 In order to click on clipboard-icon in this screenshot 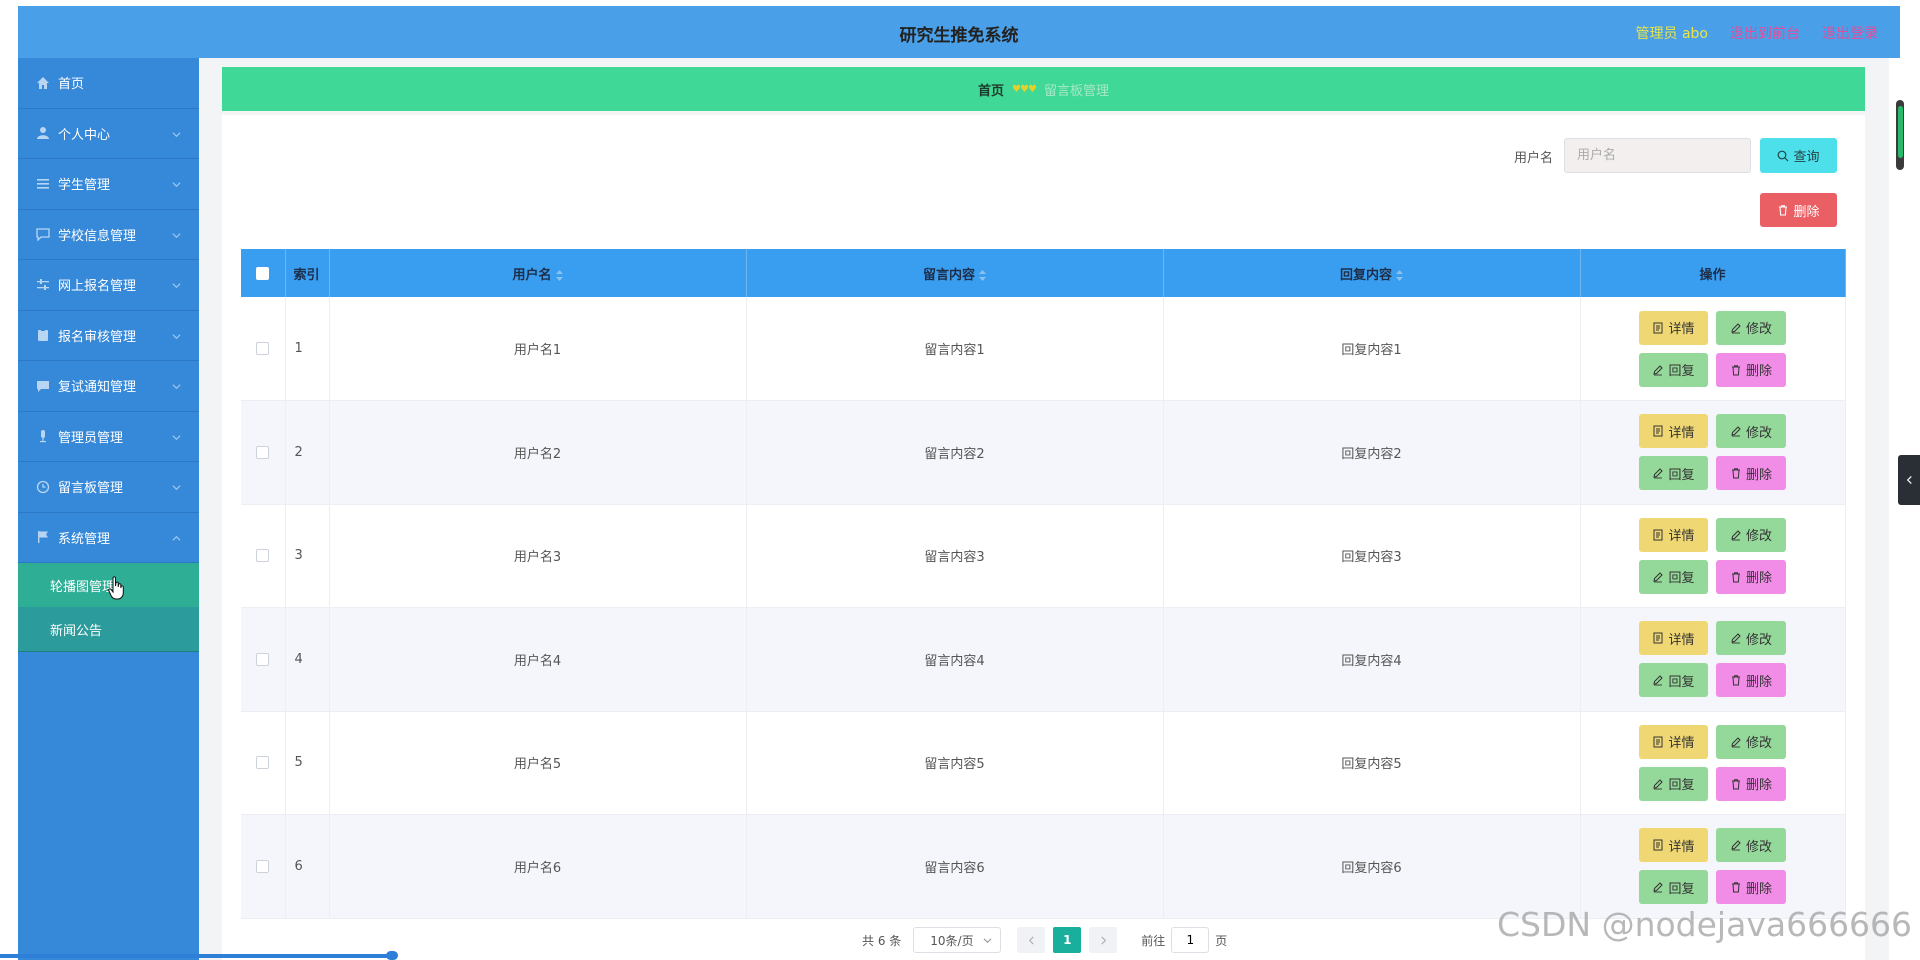, I will do `click(43, 335)`.